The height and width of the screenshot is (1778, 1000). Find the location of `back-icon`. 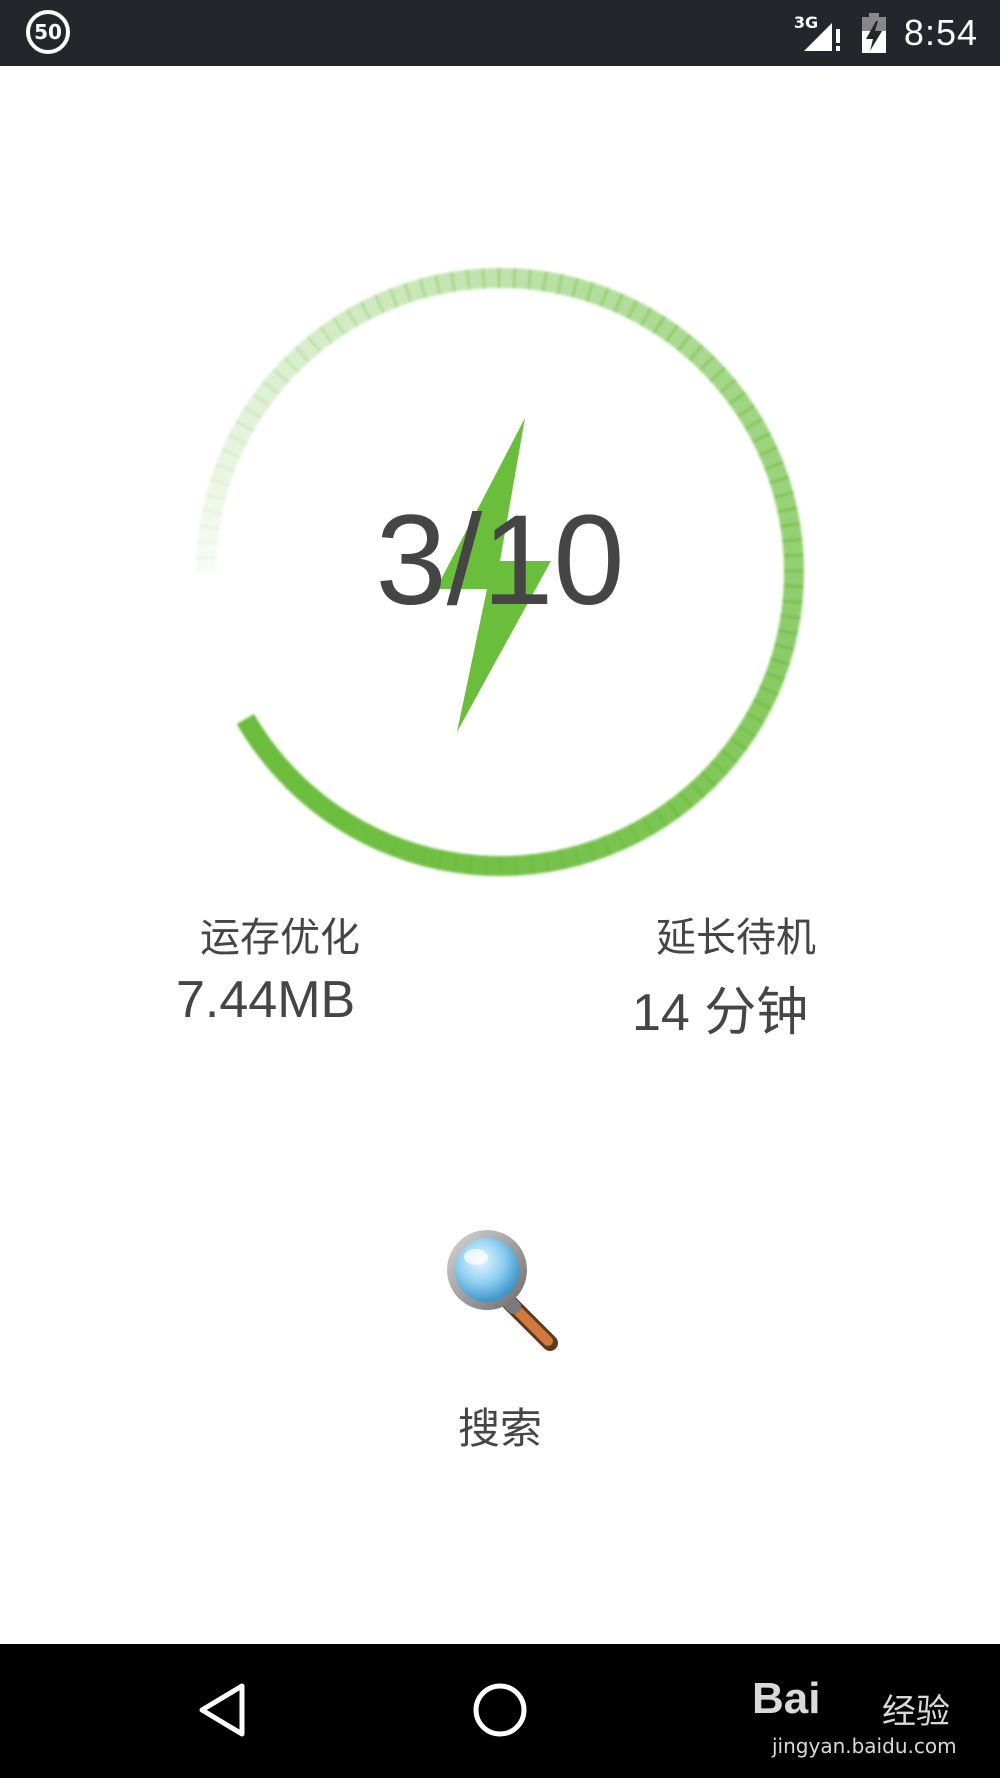

back-icon is located at coordinates (222, 1710).